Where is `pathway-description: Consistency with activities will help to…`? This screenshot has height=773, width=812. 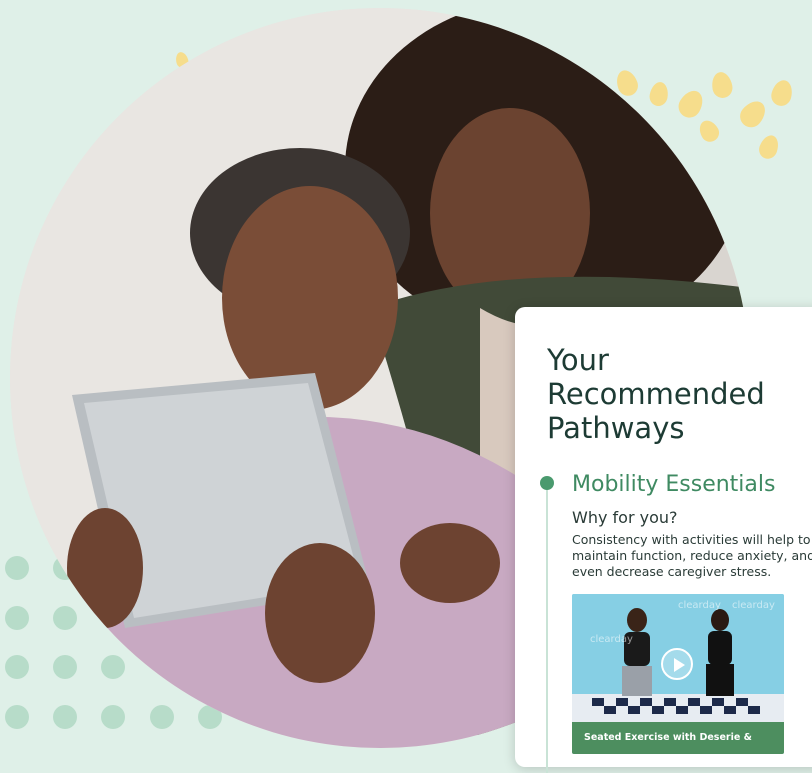 pathway-description: Consistency with activities will help to… is located at coordinates (692, 555).